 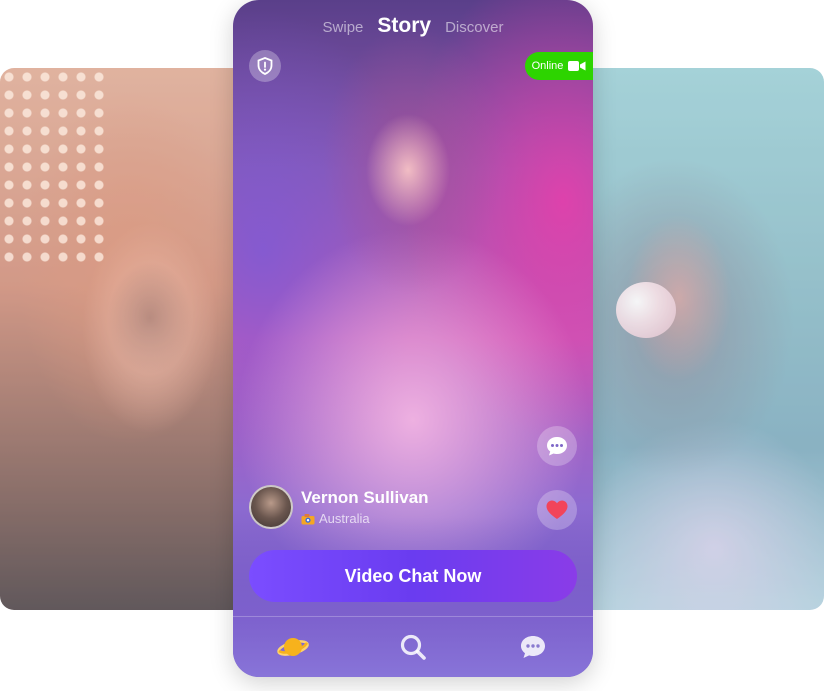 What do you see at coordinates (343, 27) in the screenshot?
I see `tab-swipe: Swipe` at bounding box center [343, 27].